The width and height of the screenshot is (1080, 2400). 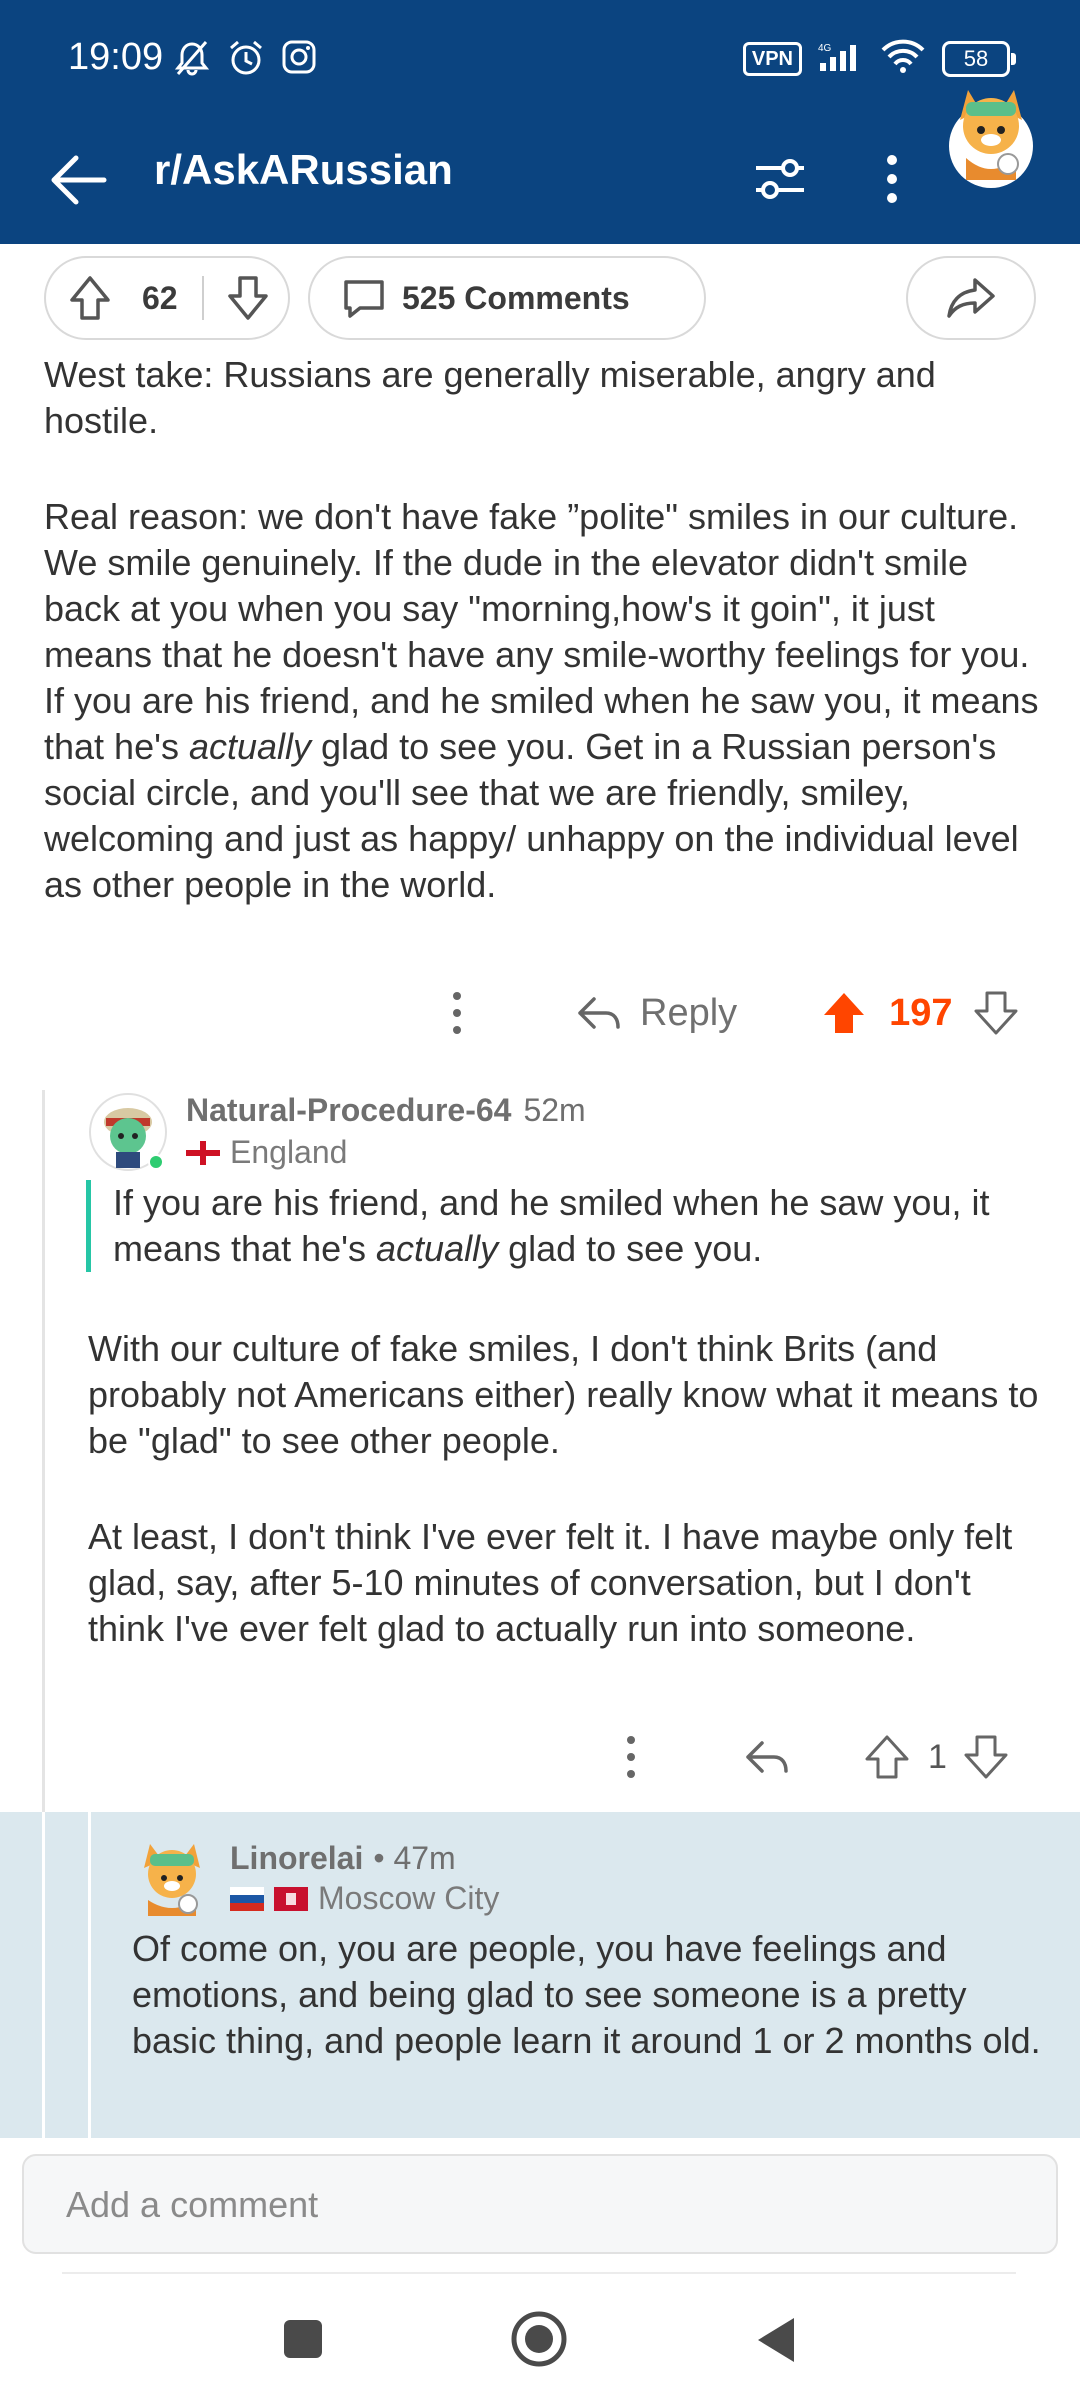 I want to click on filter-icon, so click(x=780, y=179).